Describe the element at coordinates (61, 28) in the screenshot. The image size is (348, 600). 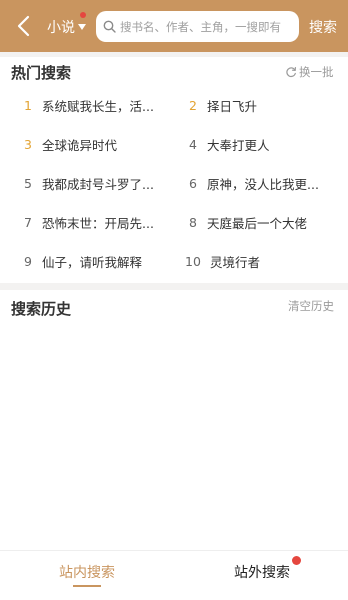
I see `category-label: 小说` at that location.